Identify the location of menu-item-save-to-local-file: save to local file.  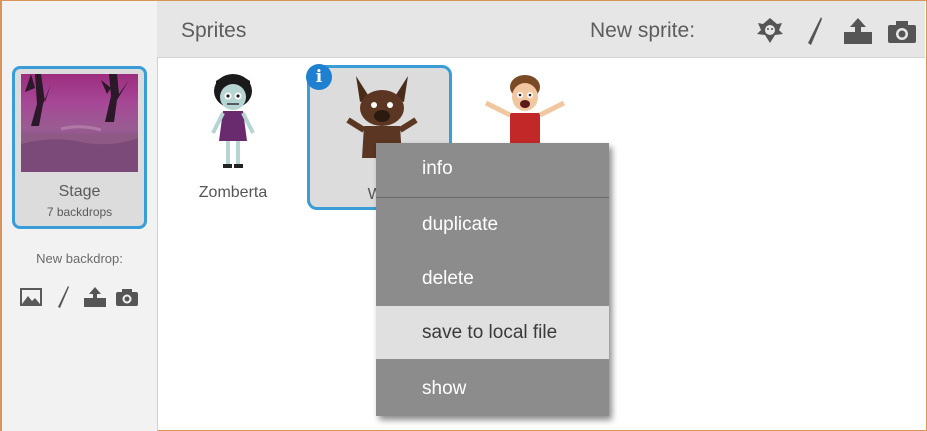
(492, 332).